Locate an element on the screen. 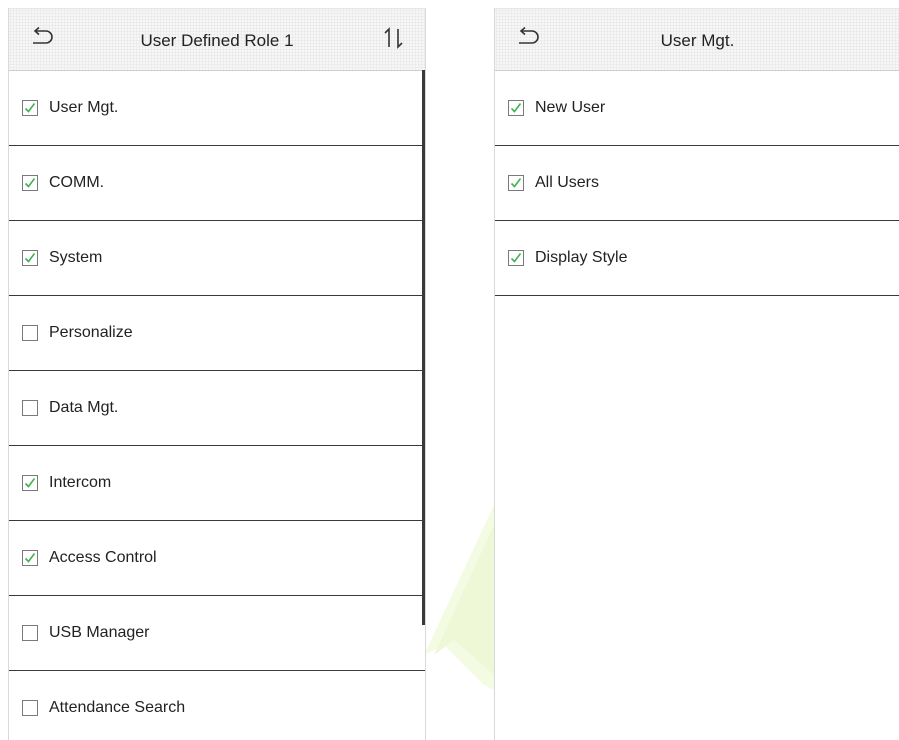  list-item-attendance-search: Attendance Search is located at coordinates (217, 705).